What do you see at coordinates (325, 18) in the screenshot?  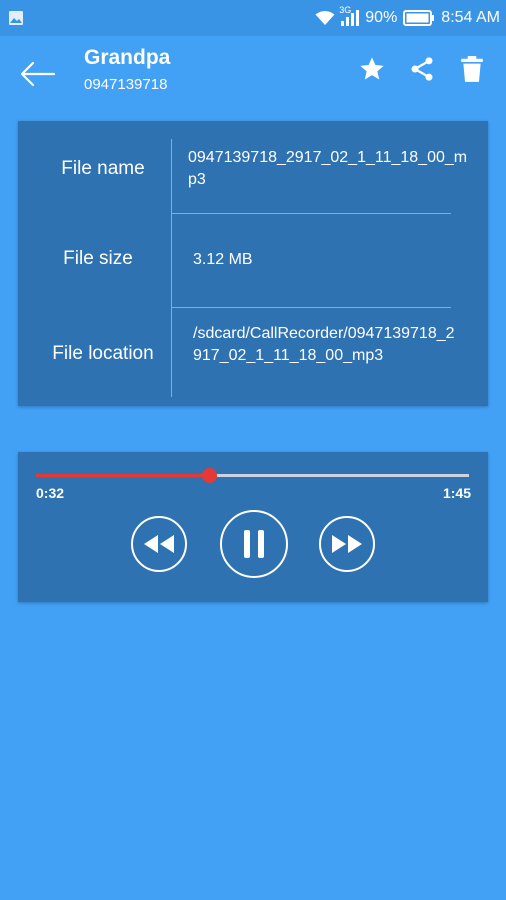 I see `wifi-icon` at bounding box center [325, 18].